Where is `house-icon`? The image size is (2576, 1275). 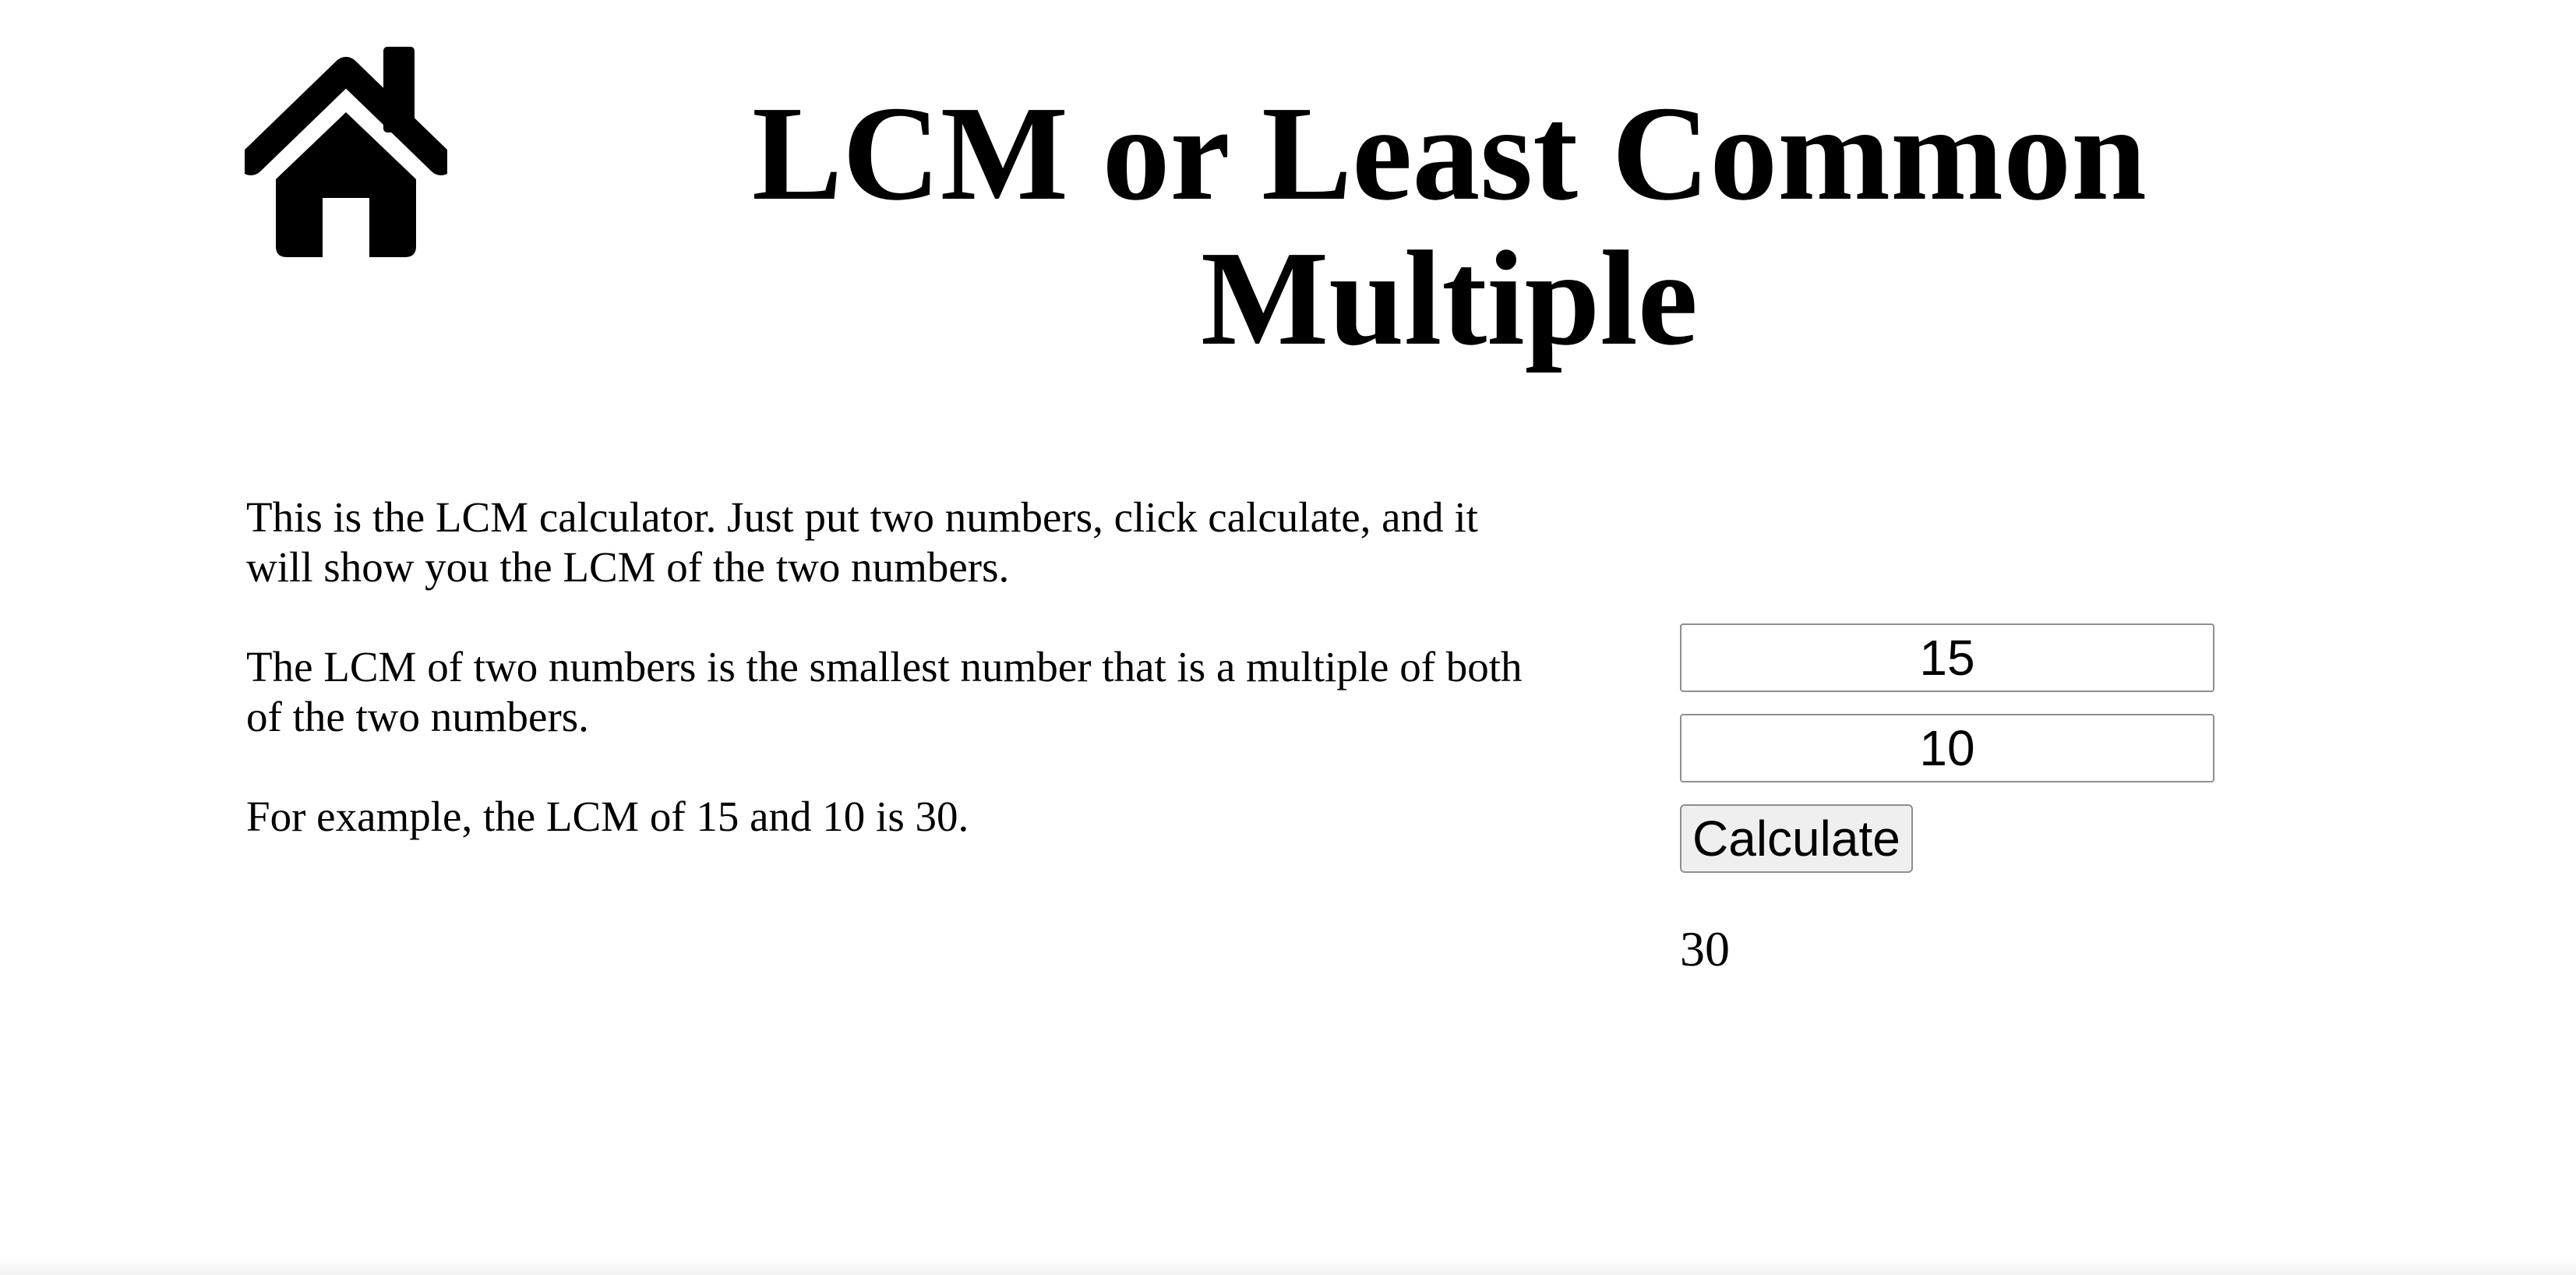
house-icon is located at coordinates (346, 152).